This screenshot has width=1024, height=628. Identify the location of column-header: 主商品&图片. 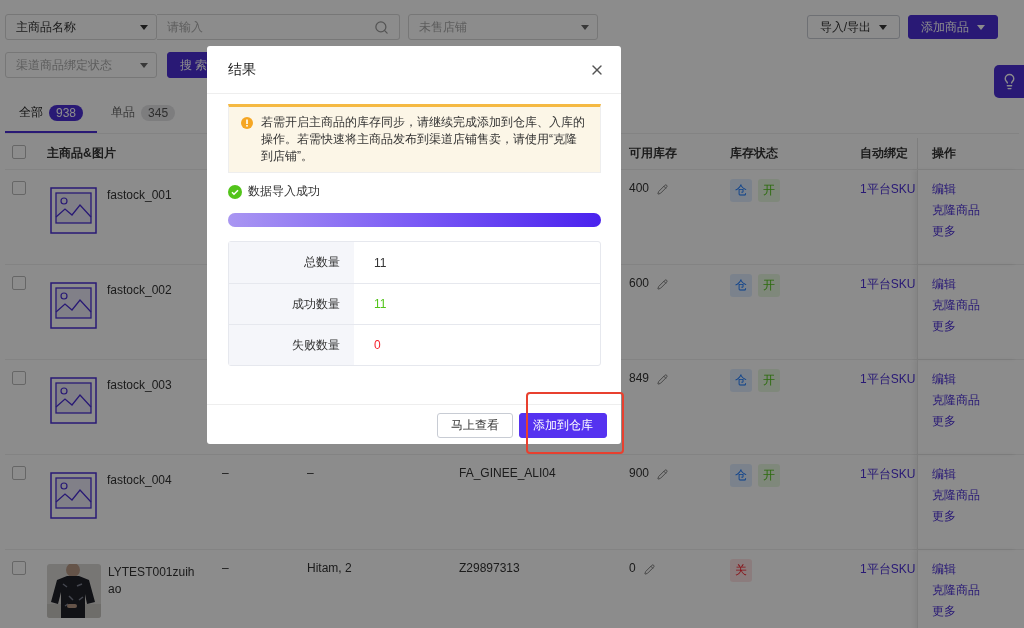
(82, 153).